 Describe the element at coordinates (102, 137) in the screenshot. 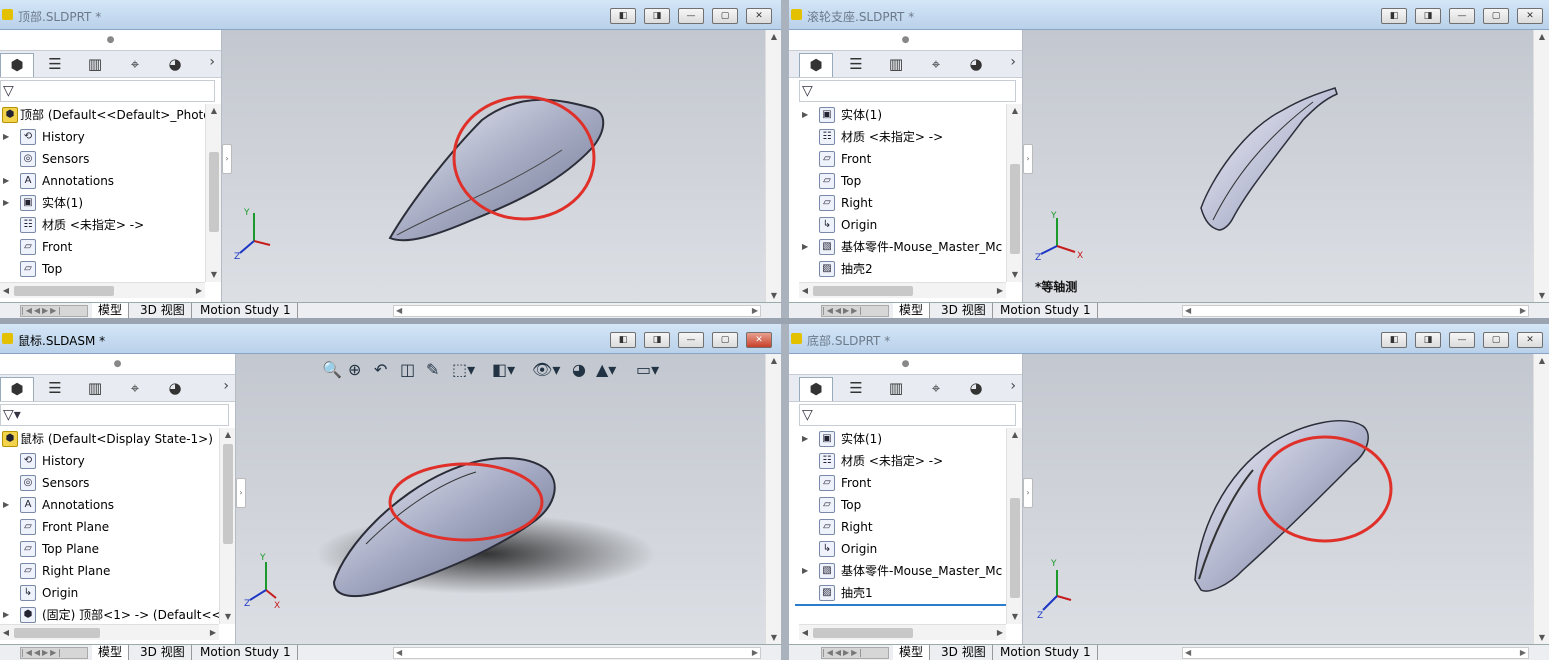

I see `tree-item: ▶ ⟲ History` at that location.